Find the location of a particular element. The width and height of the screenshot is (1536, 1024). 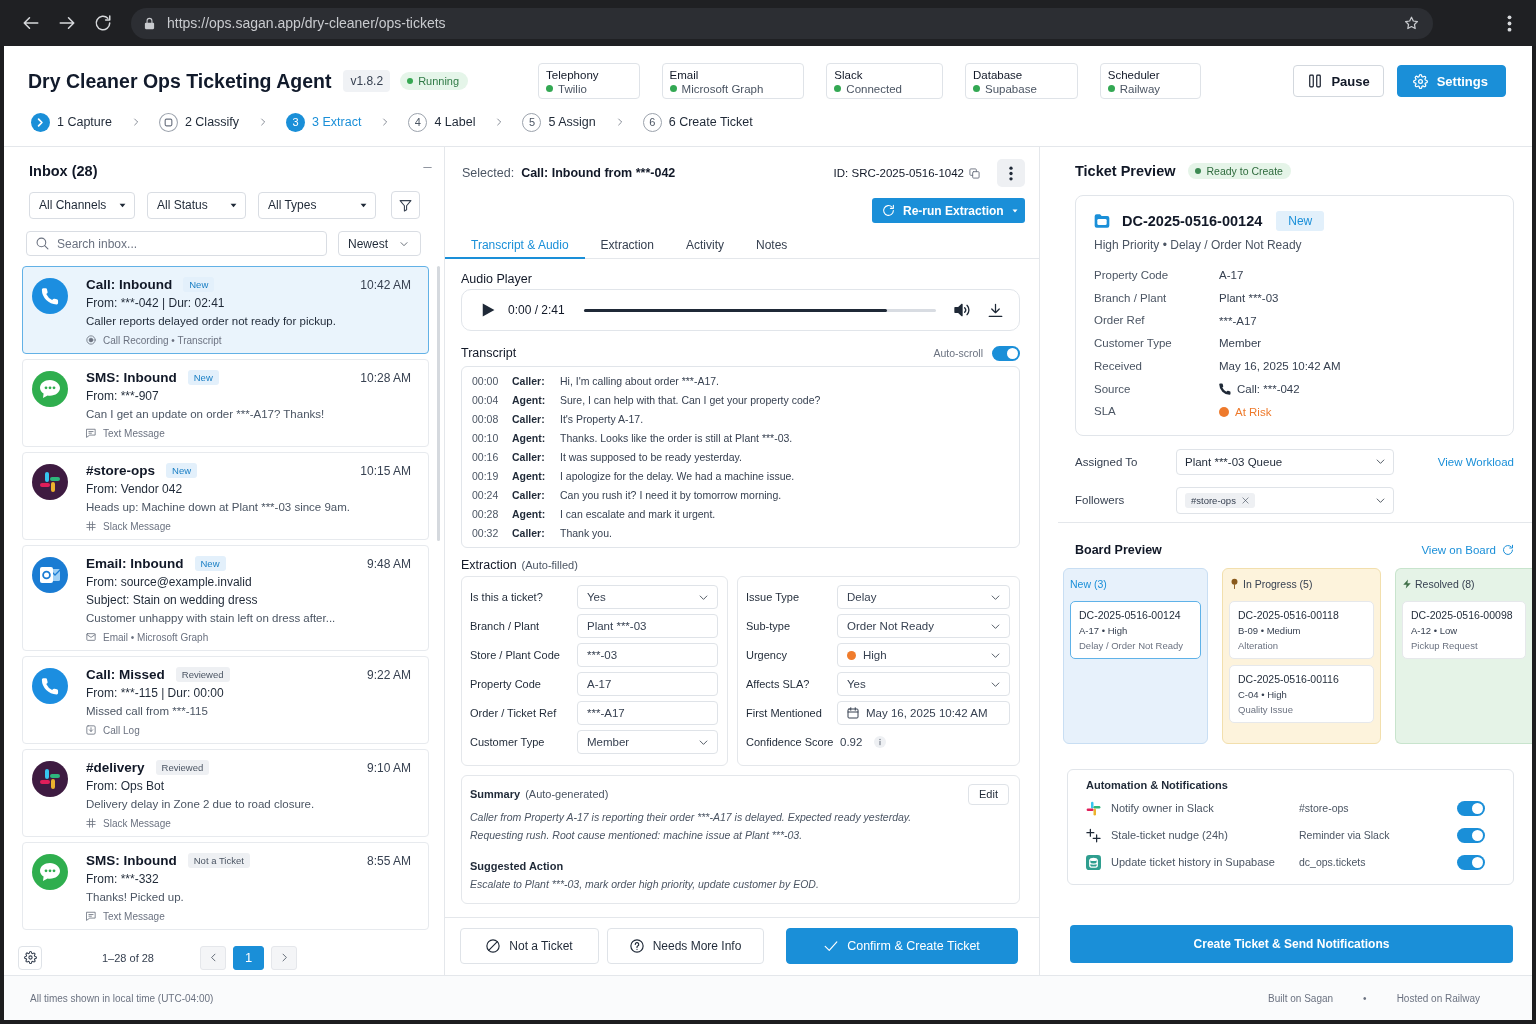

speaker-label: Caller: is located at coordinates (529, 532).